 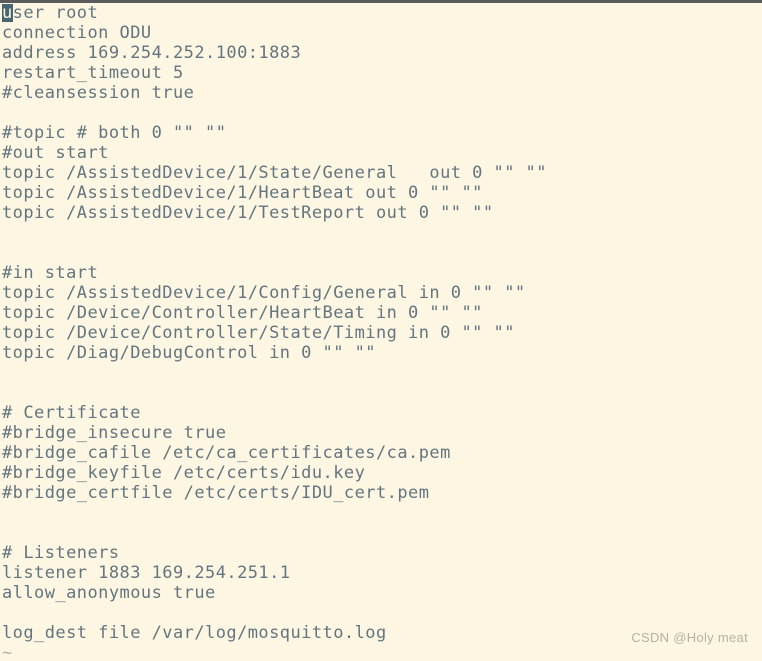 What do you see at coordinates (381, 433) in the screenshot?
I see `code-line: #bridge_insecure true` at bounding box center [381, 433].